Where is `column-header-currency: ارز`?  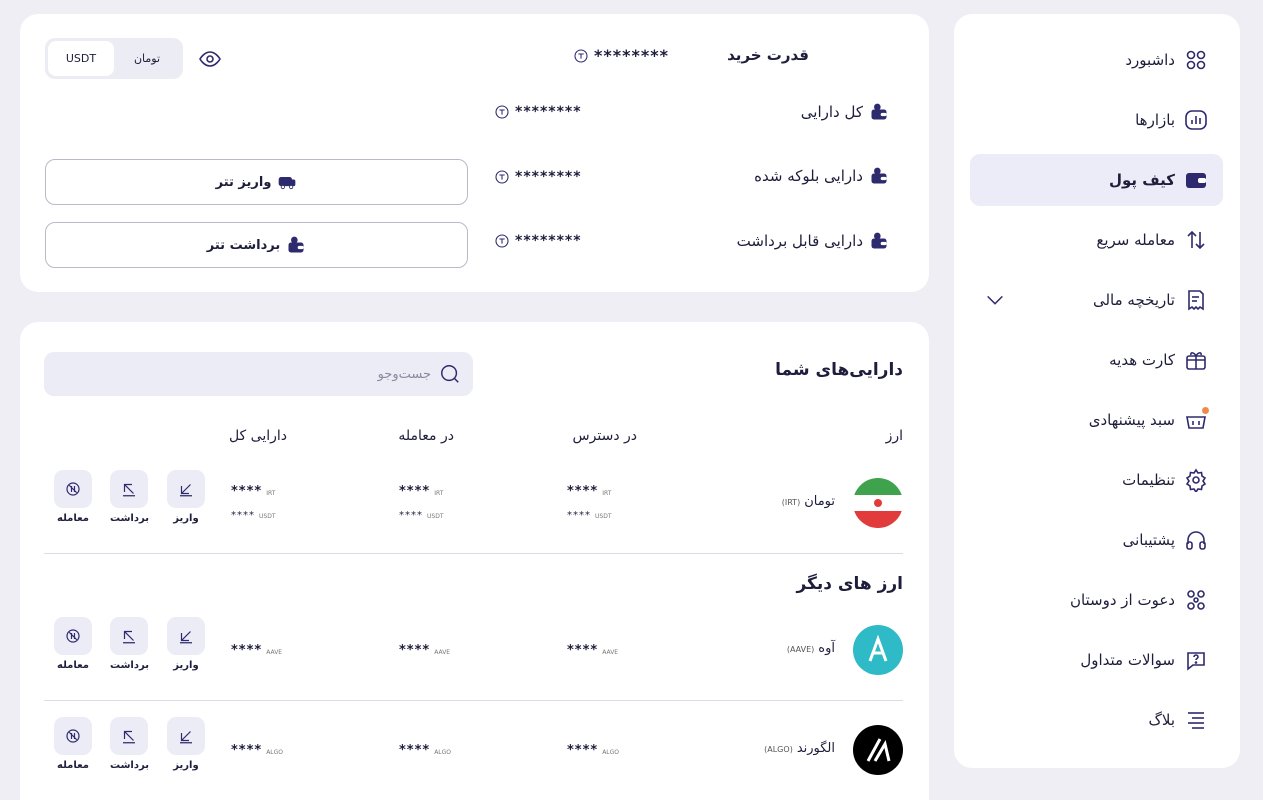 column-header-currency: ارز is located at coordinates (894, 436).